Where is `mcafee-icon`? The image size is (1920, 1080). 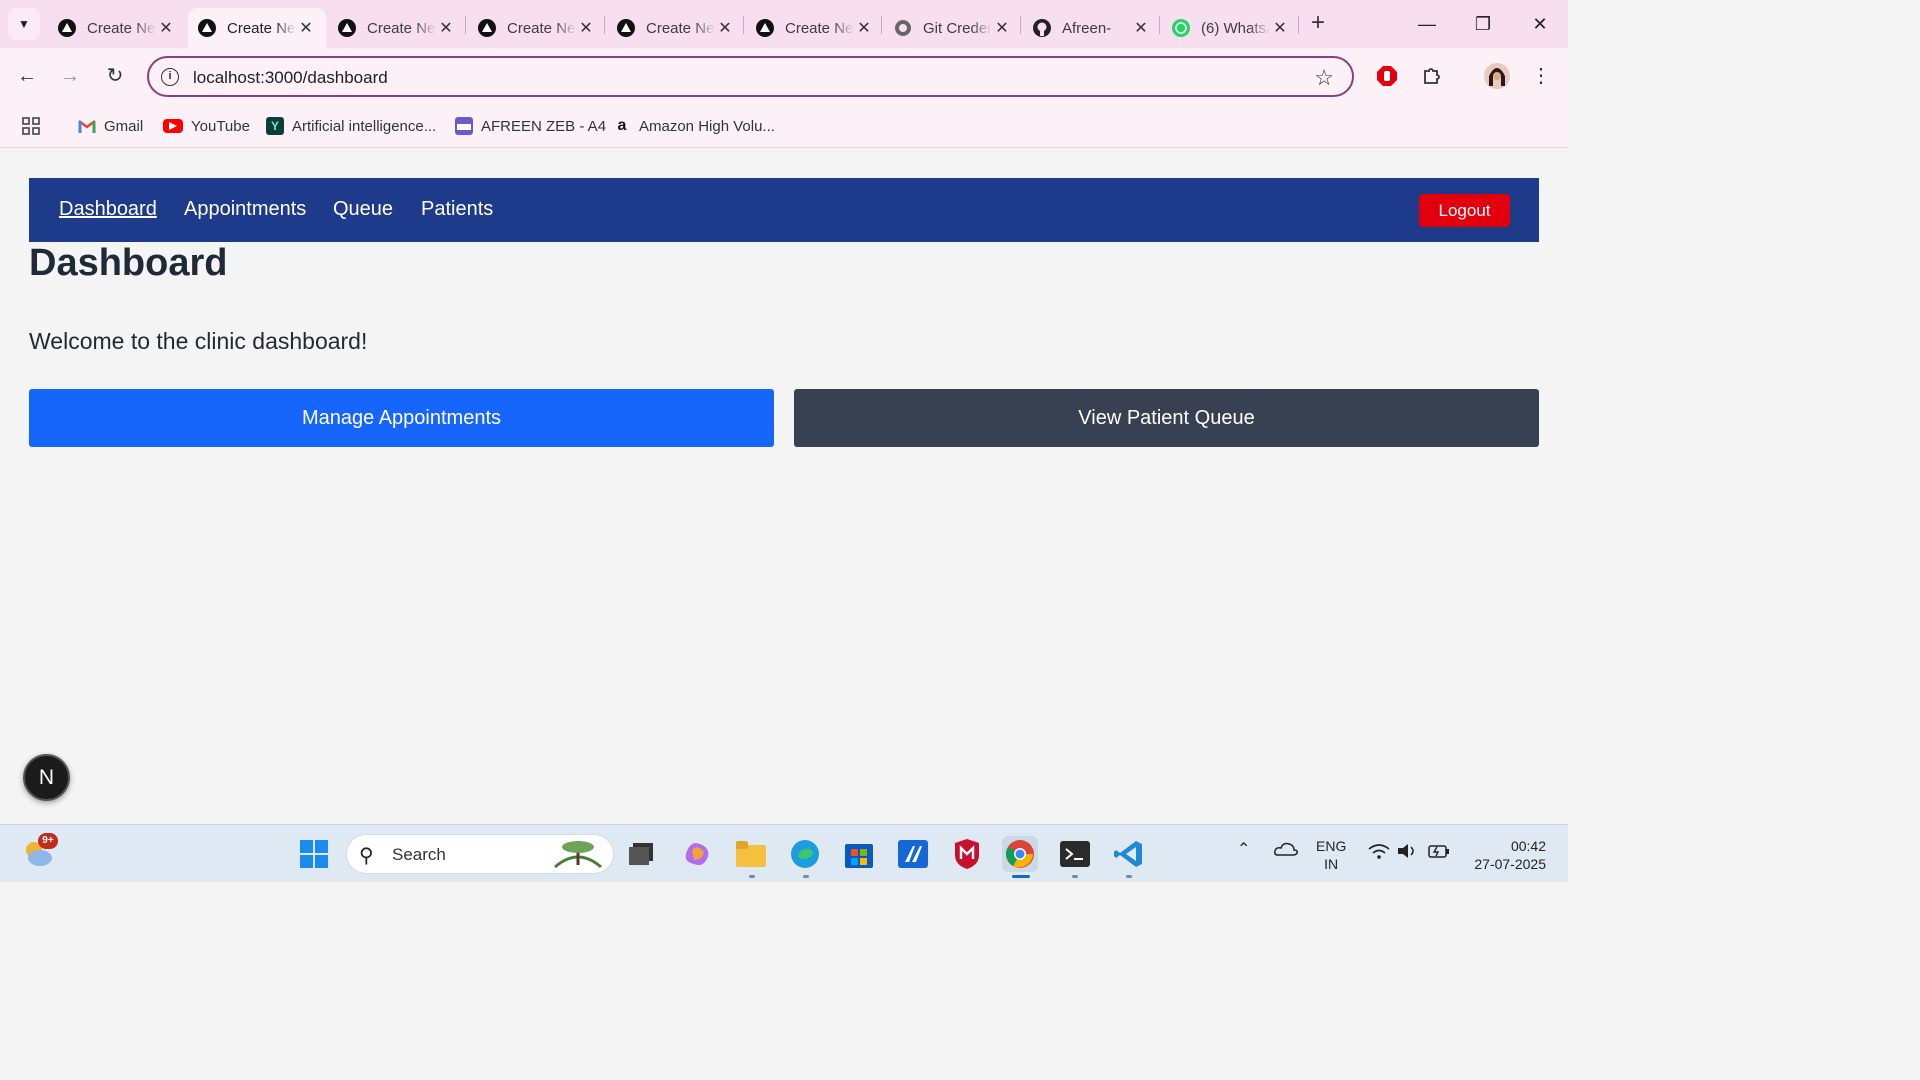
mcafee-icon is located at coordinates (967, 854).